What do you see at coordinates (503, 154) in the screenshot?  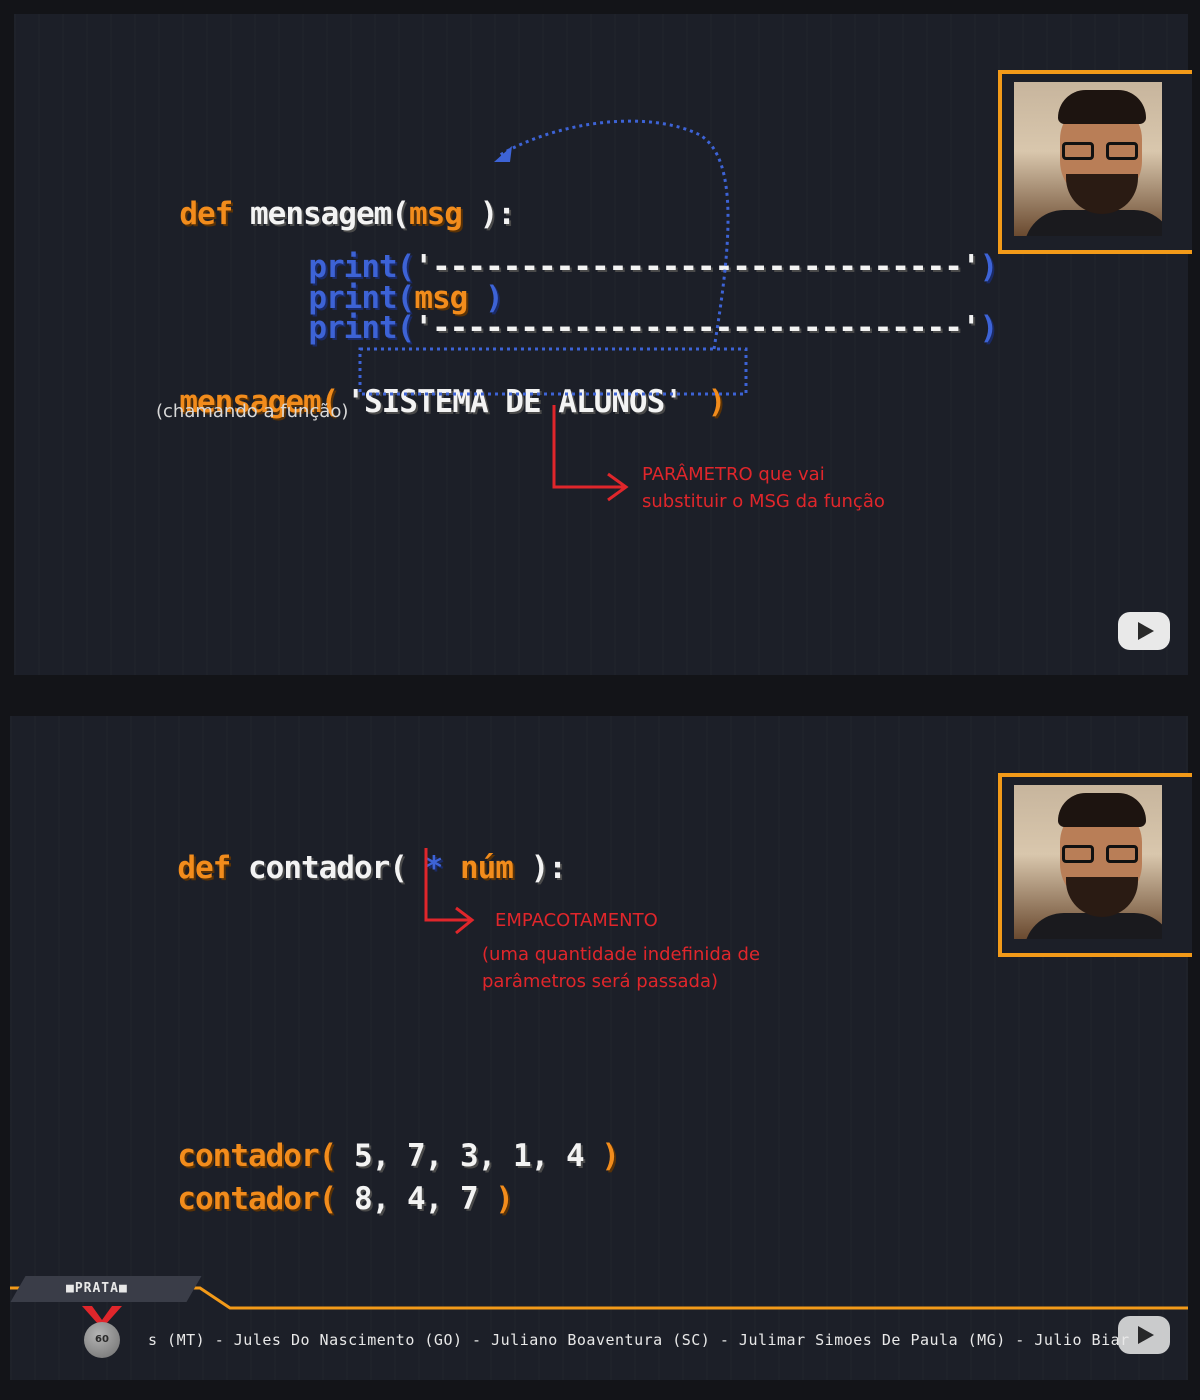 I see `arrowhead-icon` at bounding box center [503, 154].